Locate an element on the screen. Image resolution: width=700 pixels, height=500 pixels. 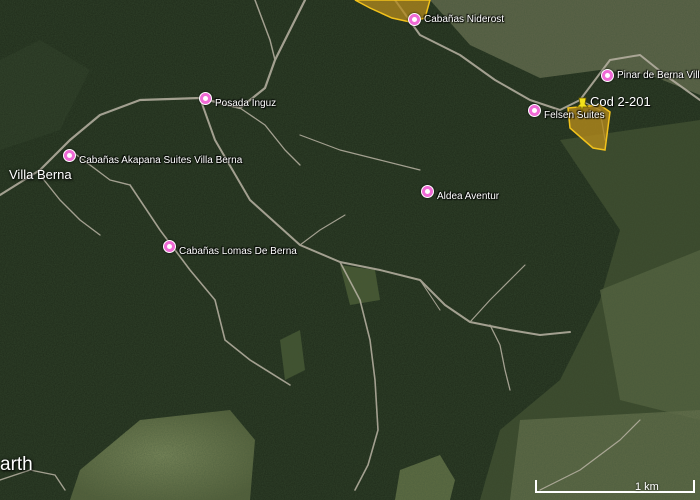
poi-posada-inguz: Posada Inguz is located at coordinates (237, 98).